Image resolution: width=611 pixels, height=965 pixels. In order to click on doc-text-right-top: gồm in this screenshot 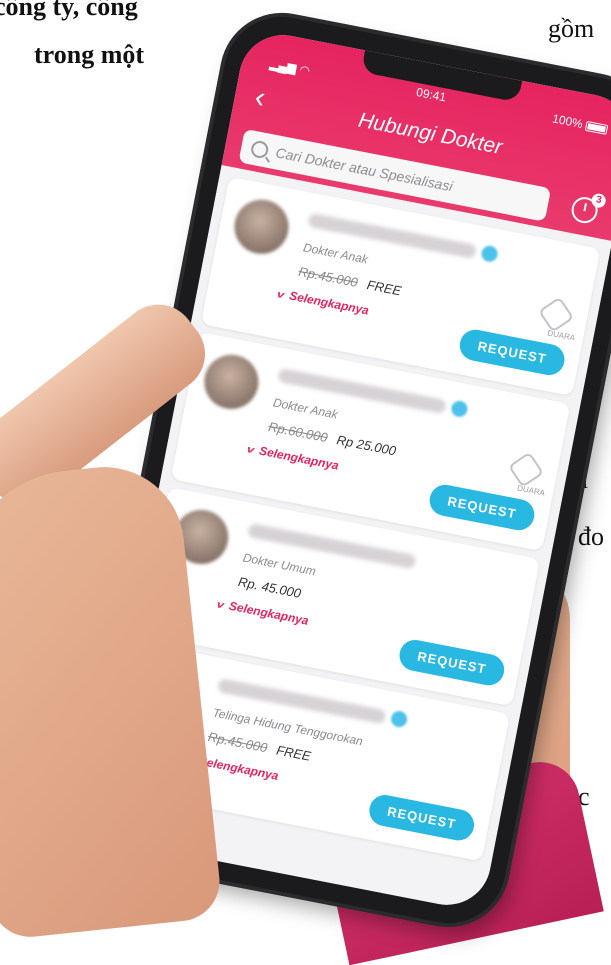, I will do `click(571, 28)`.